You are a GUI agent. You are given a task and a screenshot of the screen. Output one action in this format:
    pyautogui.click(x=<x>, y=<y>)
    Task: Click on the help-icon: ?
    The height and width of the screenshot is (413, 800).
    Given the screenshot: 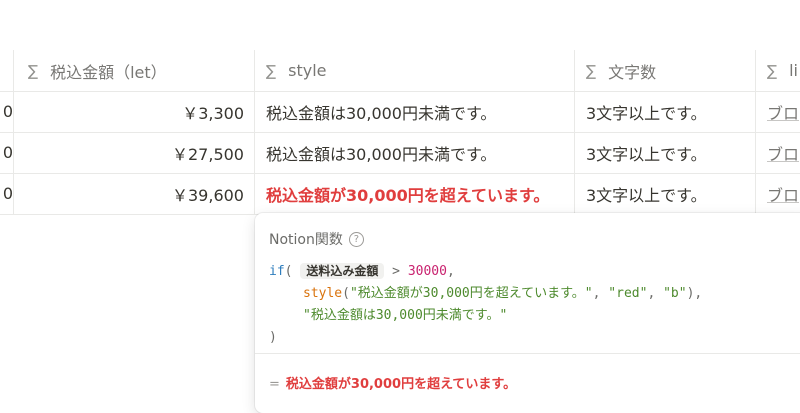 What is the action you would take?
    pyautogui.click(x=356, y=239)
    